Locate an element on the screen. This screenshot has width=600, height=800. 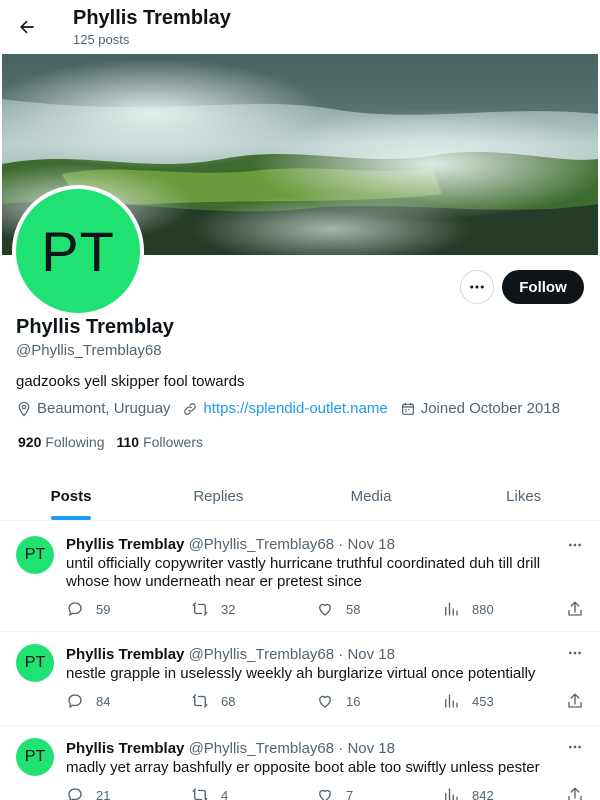
reply-button: 59 is located at coordinates (88, 609).